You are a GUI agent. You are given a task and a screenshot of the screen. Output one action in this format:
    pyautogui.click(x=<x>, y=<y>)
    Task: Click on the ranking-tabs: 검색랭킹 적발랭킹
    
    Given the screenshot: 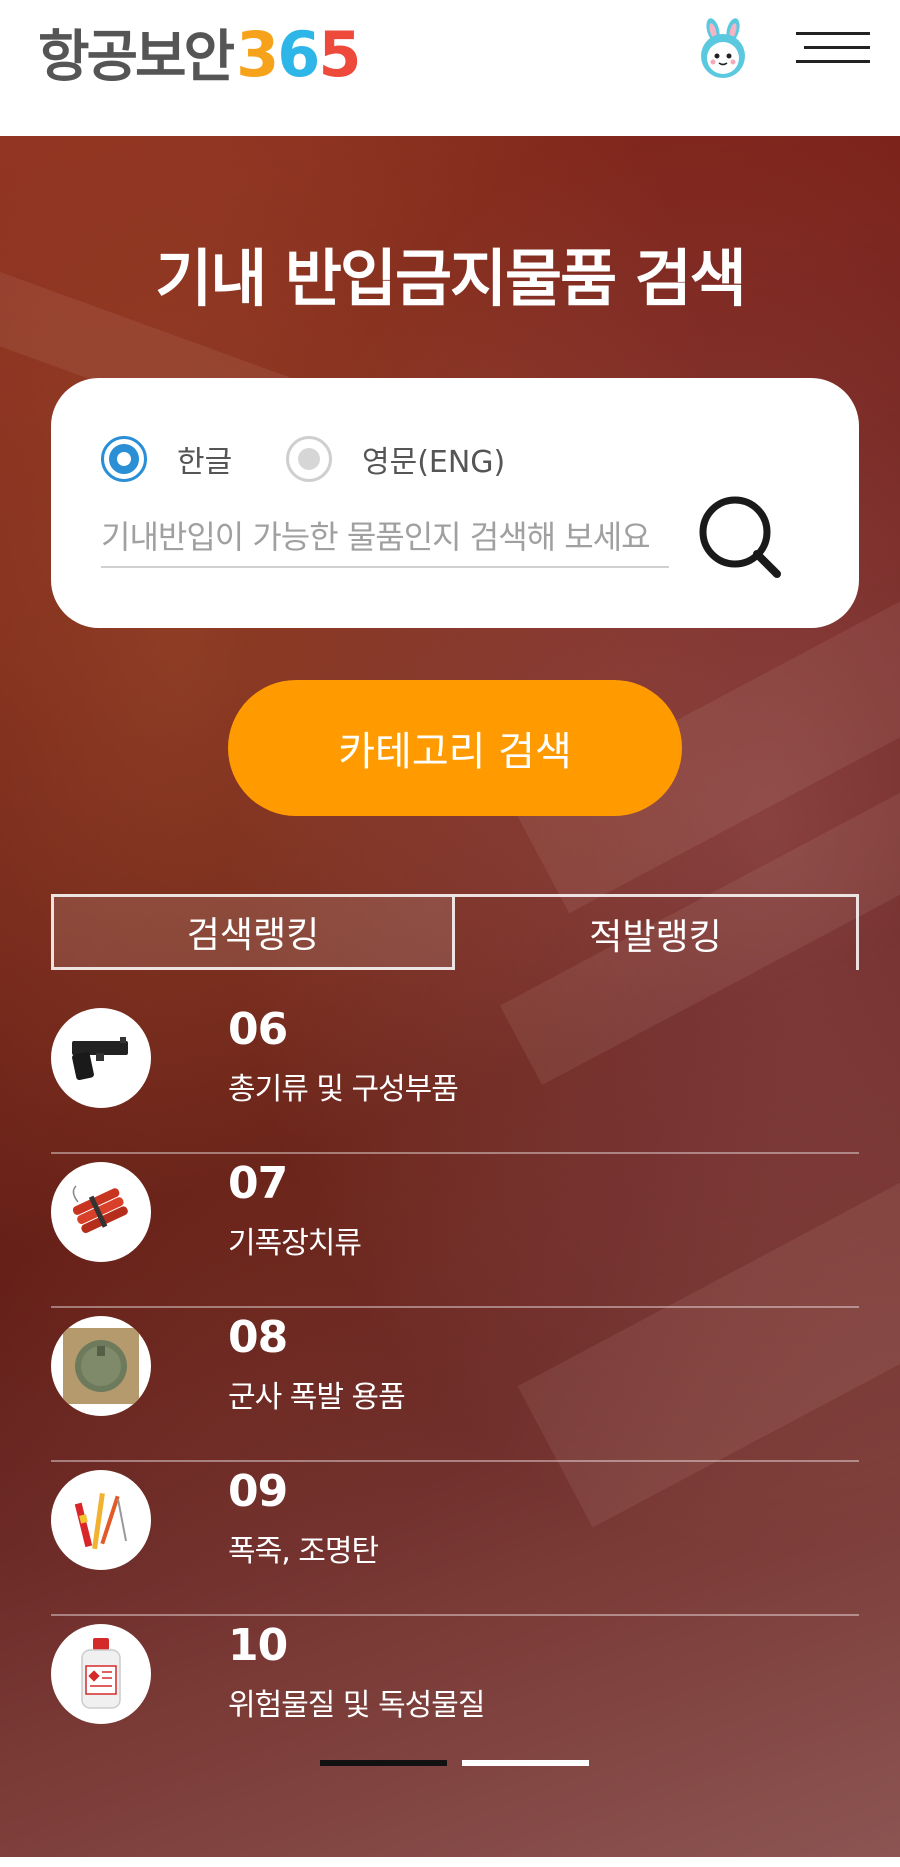 What is the action you would take?
    pyautogui.click(x=455, y=932)
    